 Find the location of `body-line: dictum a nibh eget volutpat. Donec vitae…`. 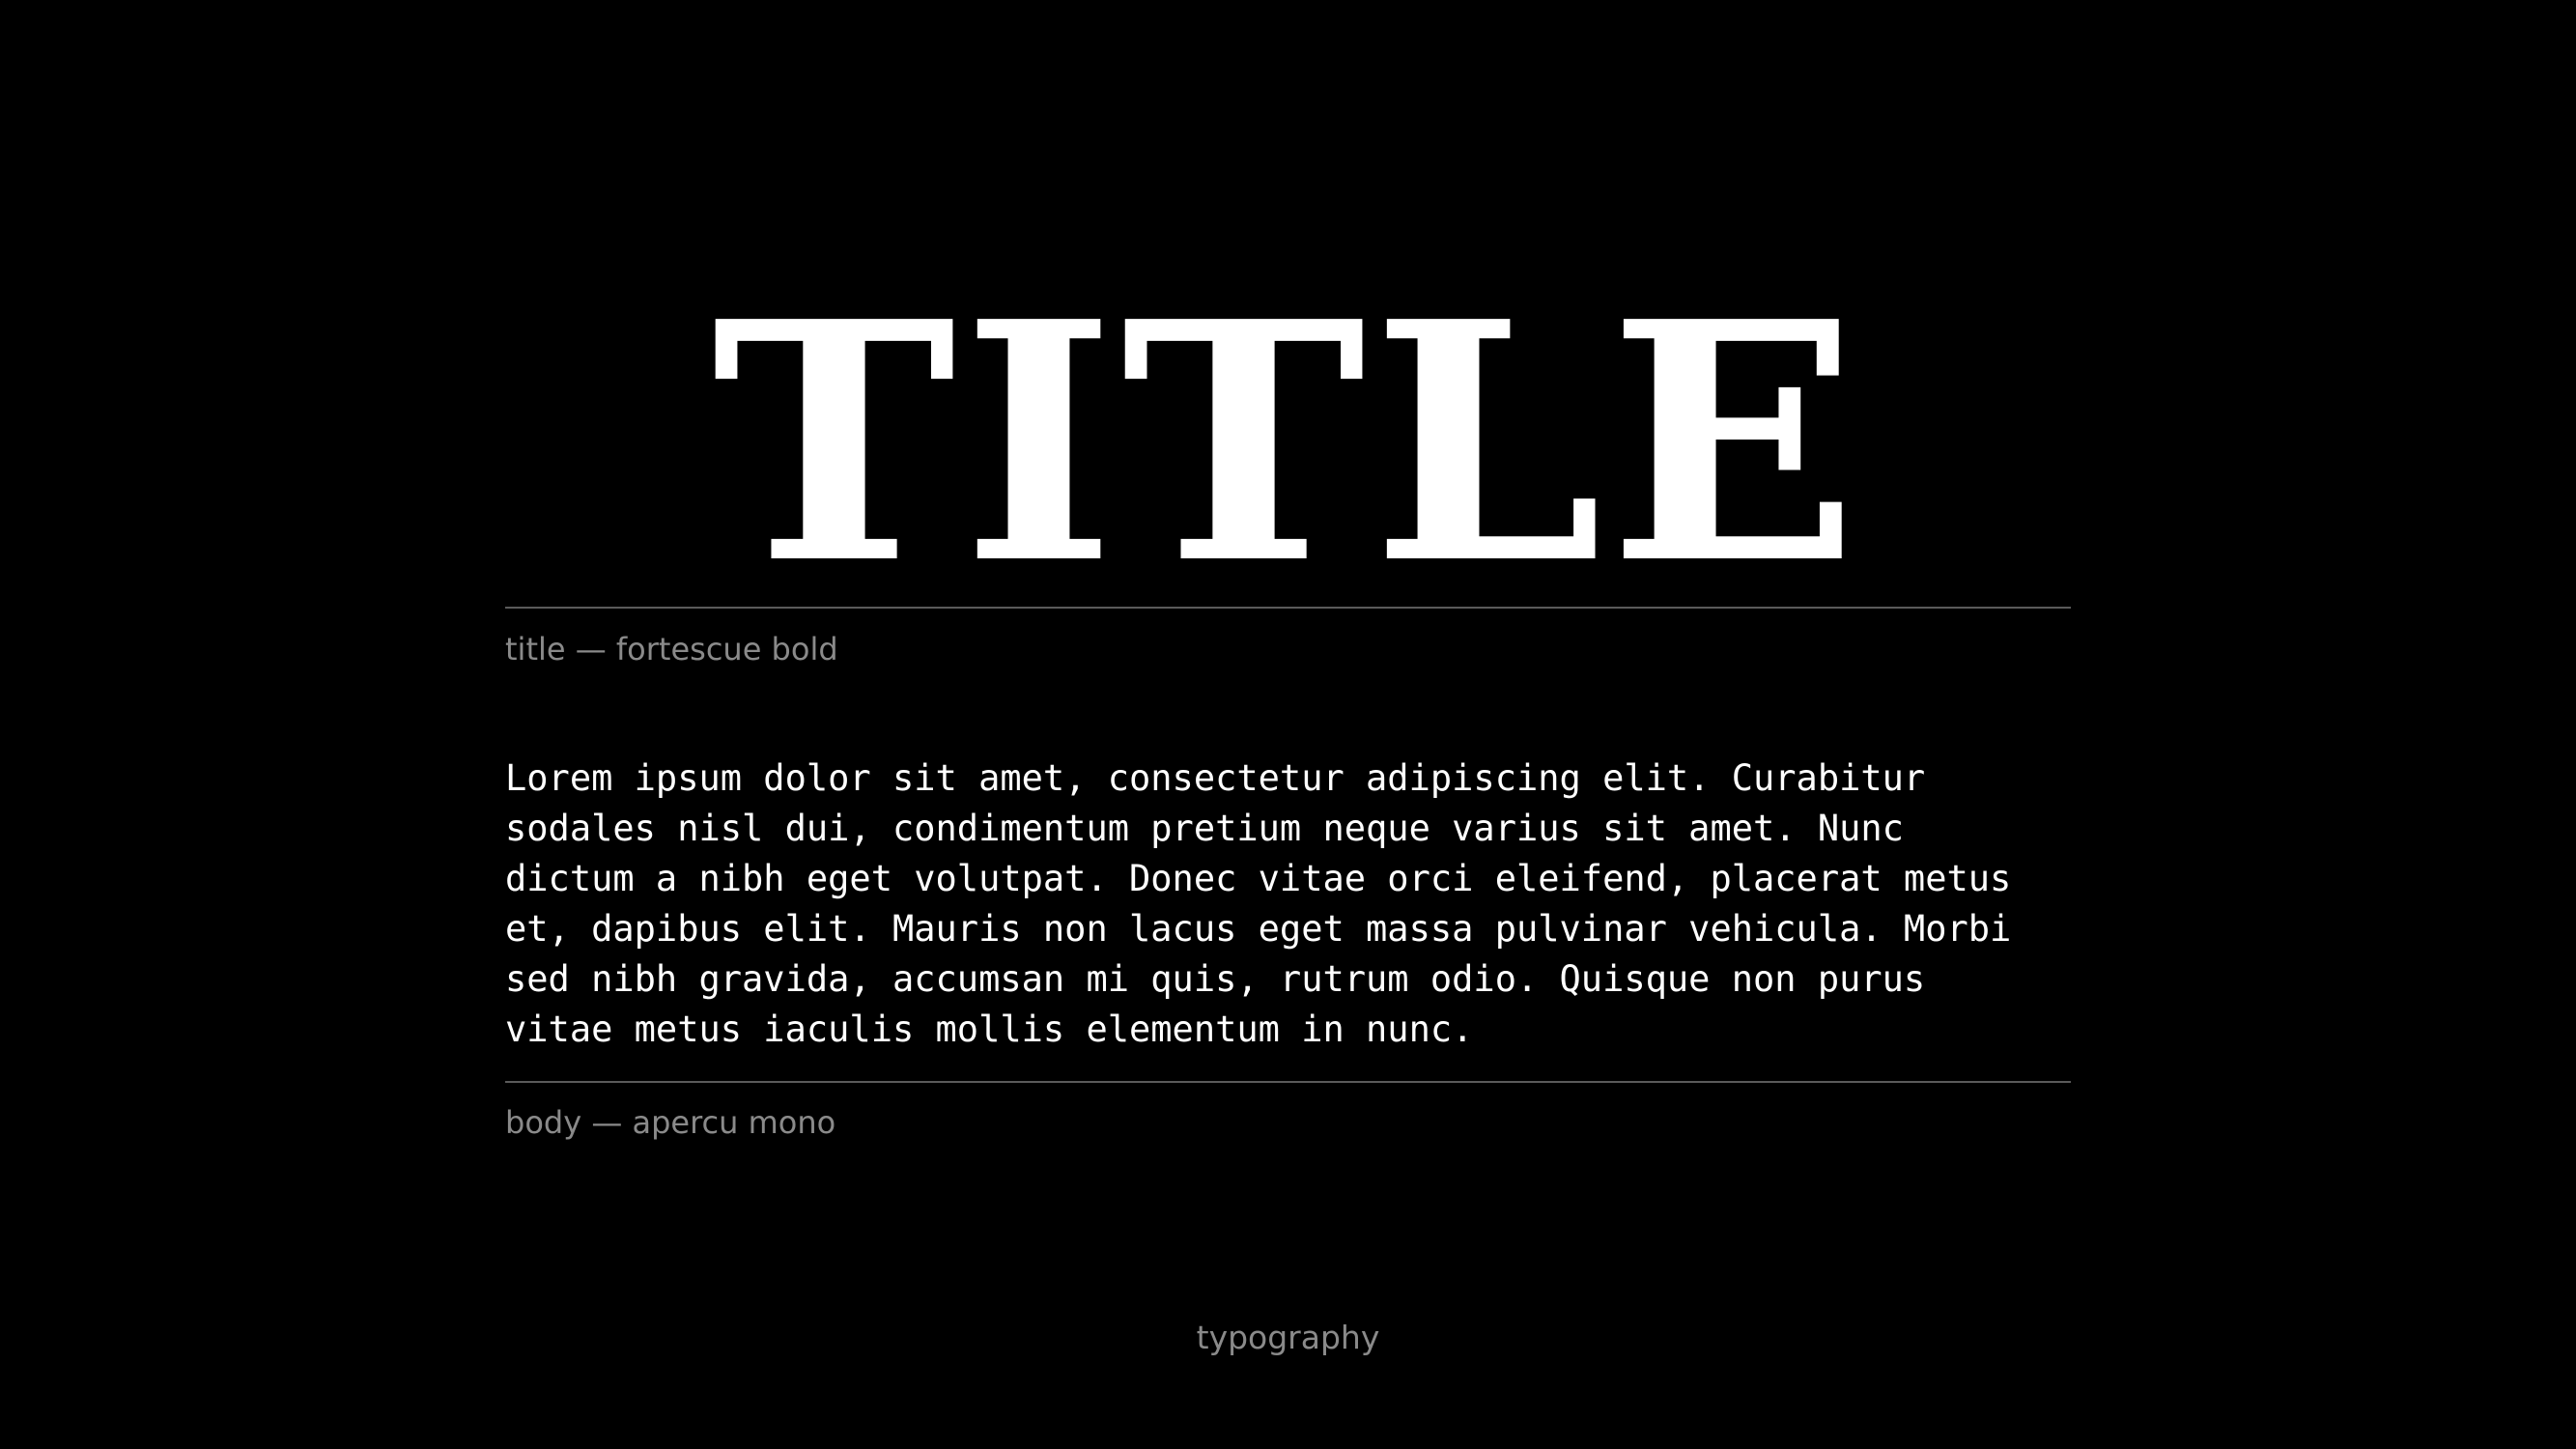

body-line: dictum a nibh eget volutpat. Donec vitae… is located at coordinates (1258, 878).